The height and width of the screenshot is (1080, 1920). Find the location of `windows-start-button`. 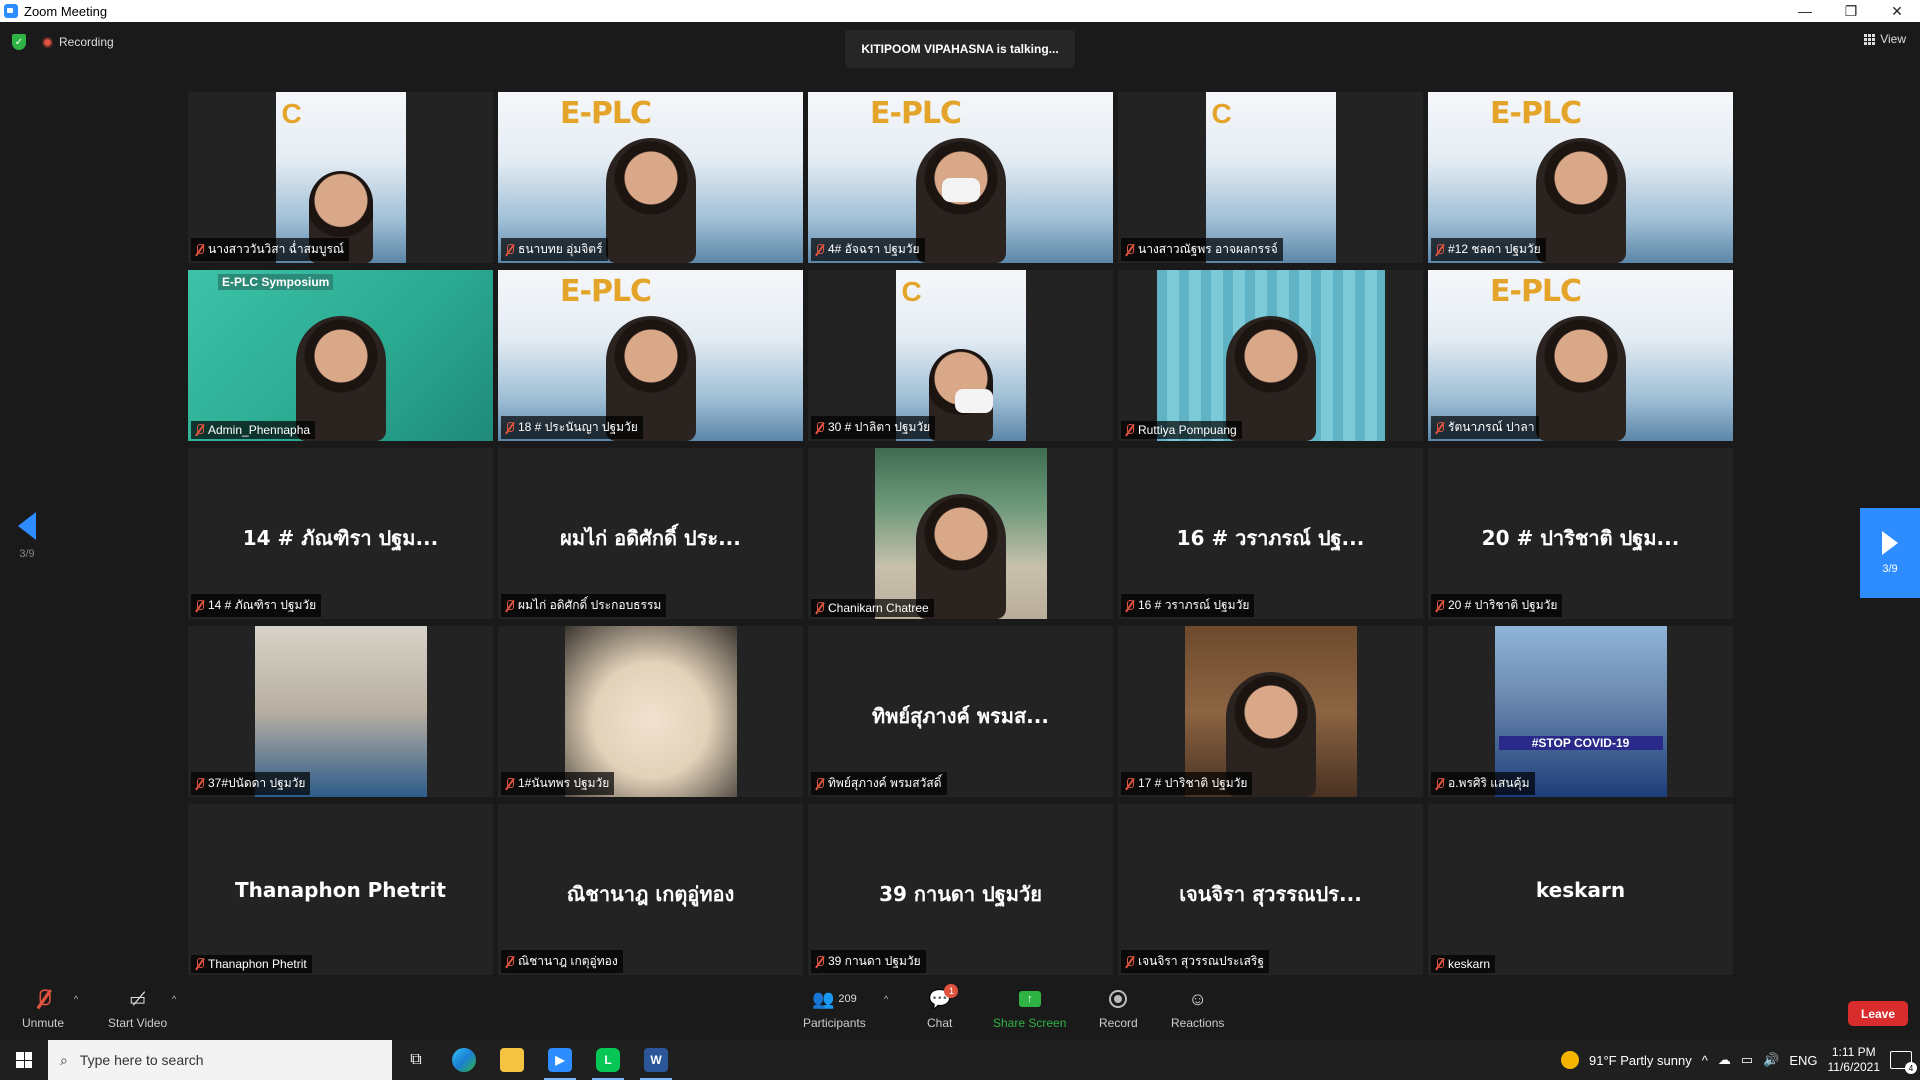

windows-start-button is located at coordinates (24, 1060).